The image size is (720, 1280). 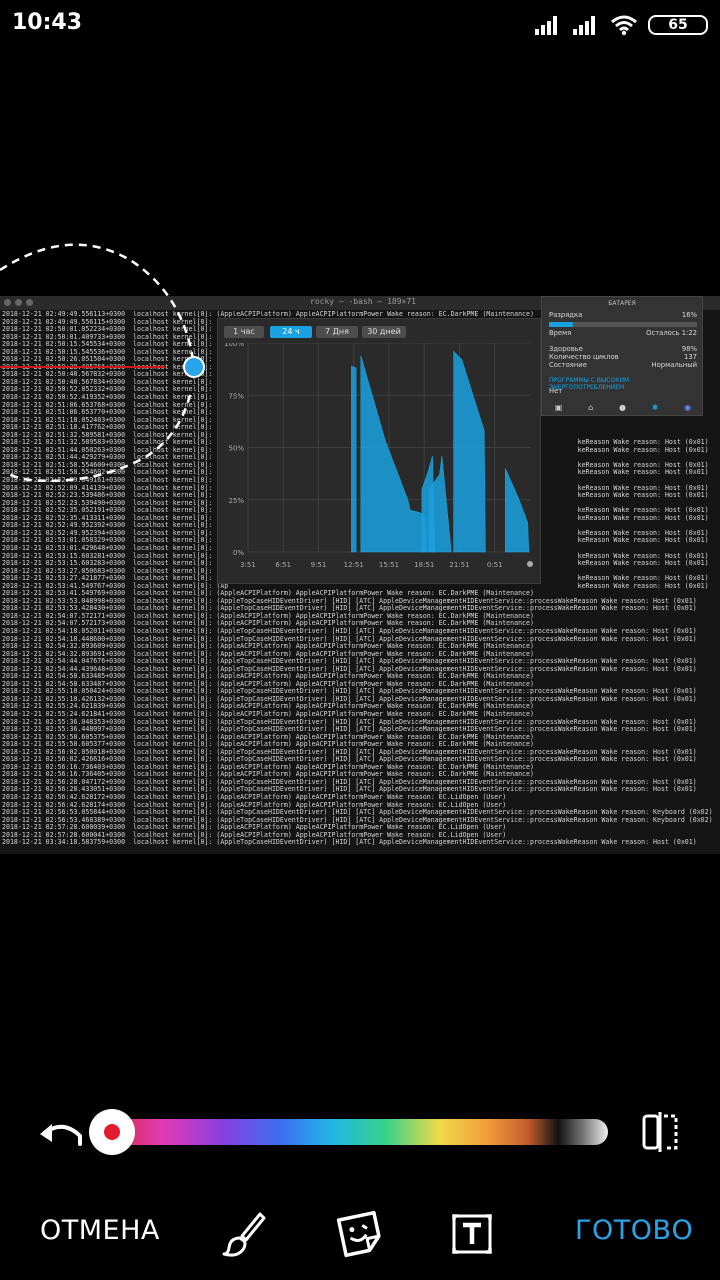 What do you see at coordinates (556, 391) in the screenshot?
I see `apps-none: Нет` at bounding box center [556, 391].